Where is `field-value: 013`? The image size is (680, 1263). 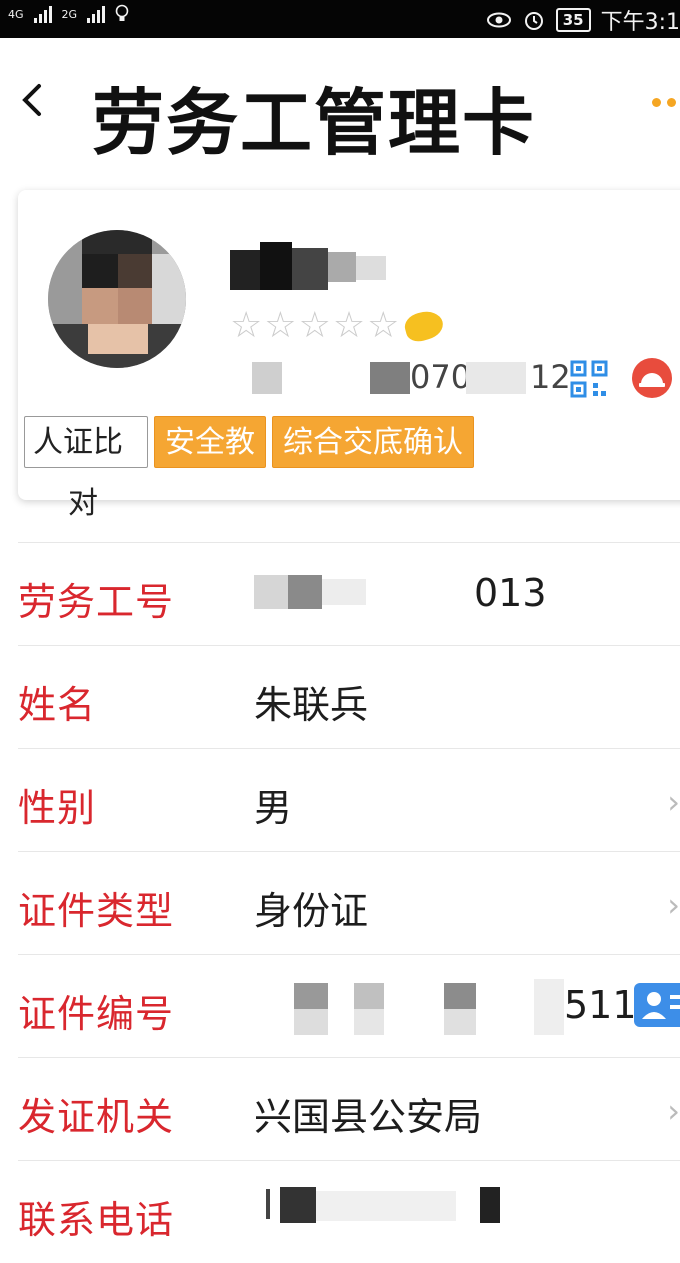
field-value: 013 is located at coordinates (510, 593).